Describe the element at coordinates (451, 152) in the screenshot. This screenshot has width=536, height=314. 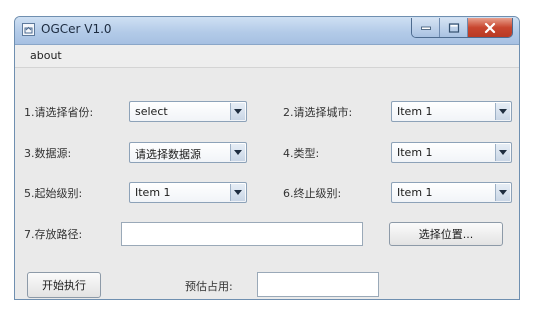
I see `type-select: Item 1` at that location.